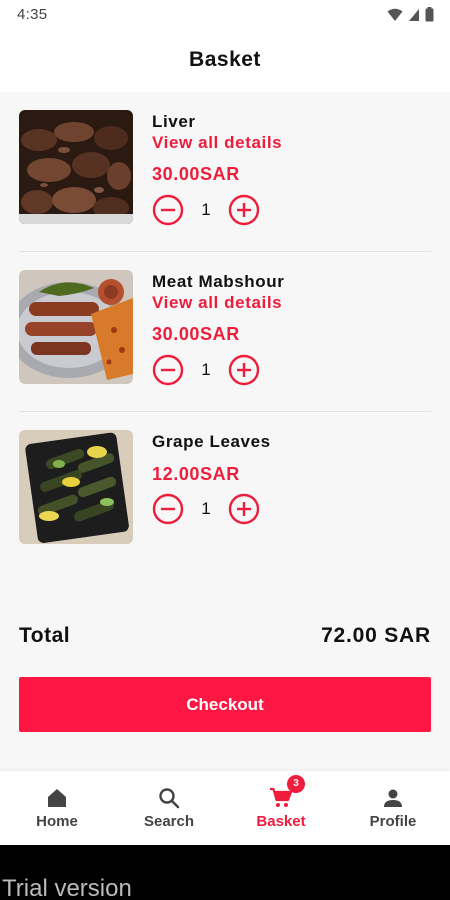 This screenshot has width=450, height=900. What do you see at coordinates (57, 798) in the screenshot?
I see `home-icon` at bounding box center [57, 798].